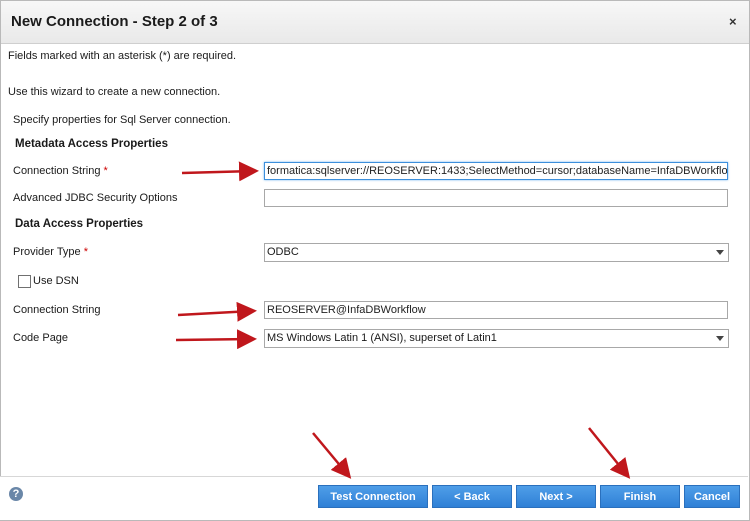 The image size is (750, 521). I want to click on arrow-to-test-connection, so click(332, 455).